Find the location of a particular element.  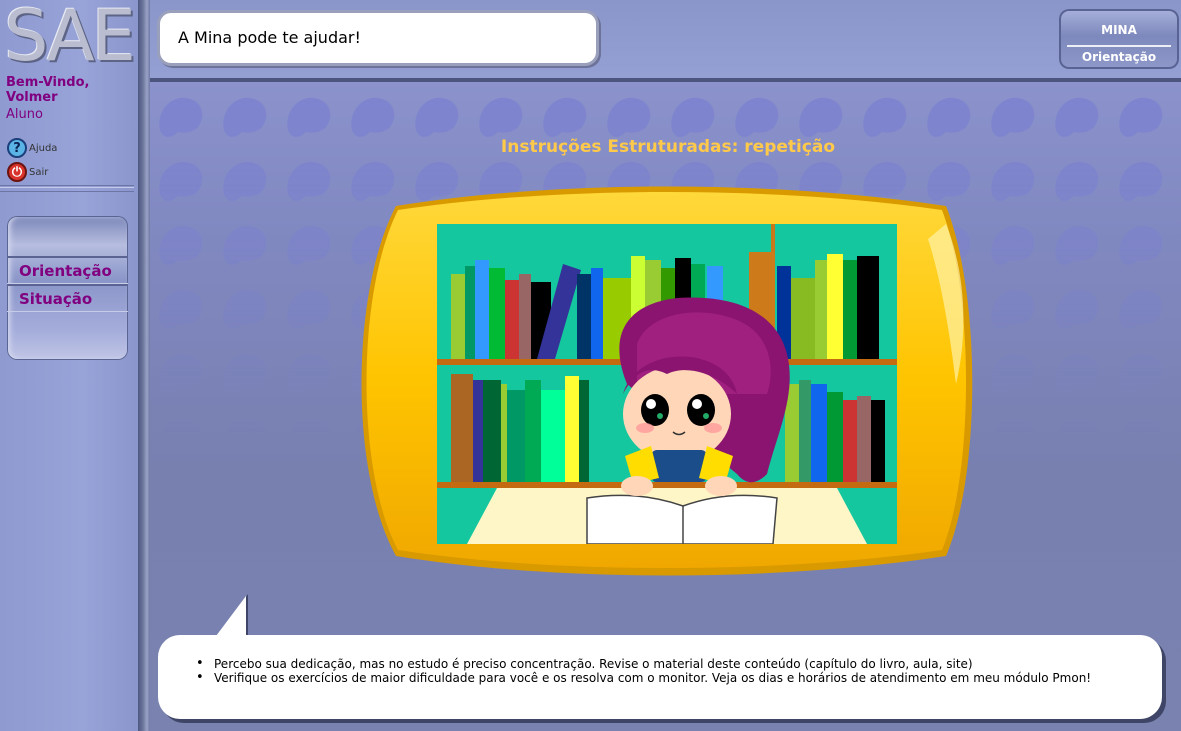

exit-link: ⏻ Sair is located at coordinates (27, 172).